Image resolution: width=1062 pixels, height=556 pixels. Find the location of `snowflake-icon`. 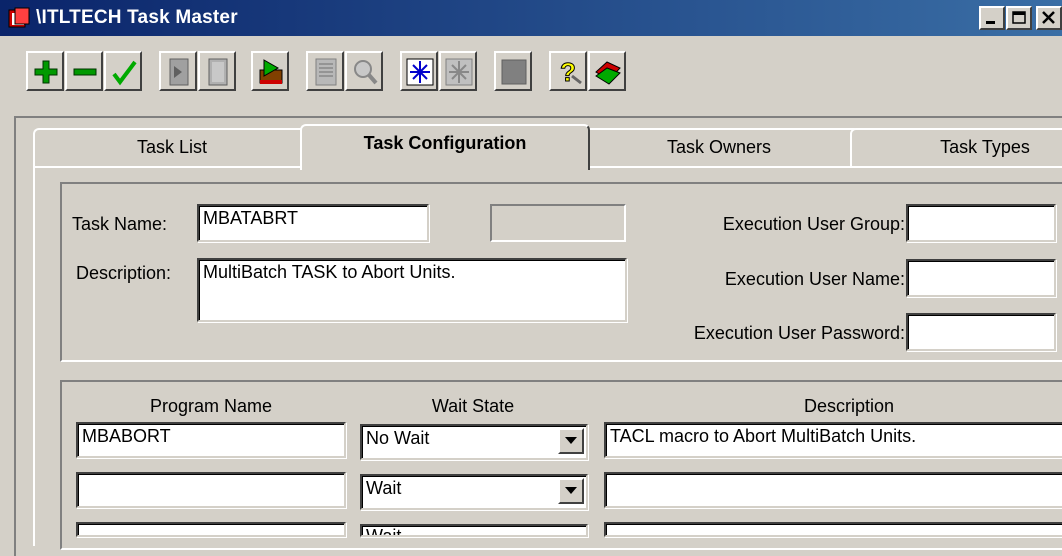

snowflake-icon is located at coordinates (420, 72).